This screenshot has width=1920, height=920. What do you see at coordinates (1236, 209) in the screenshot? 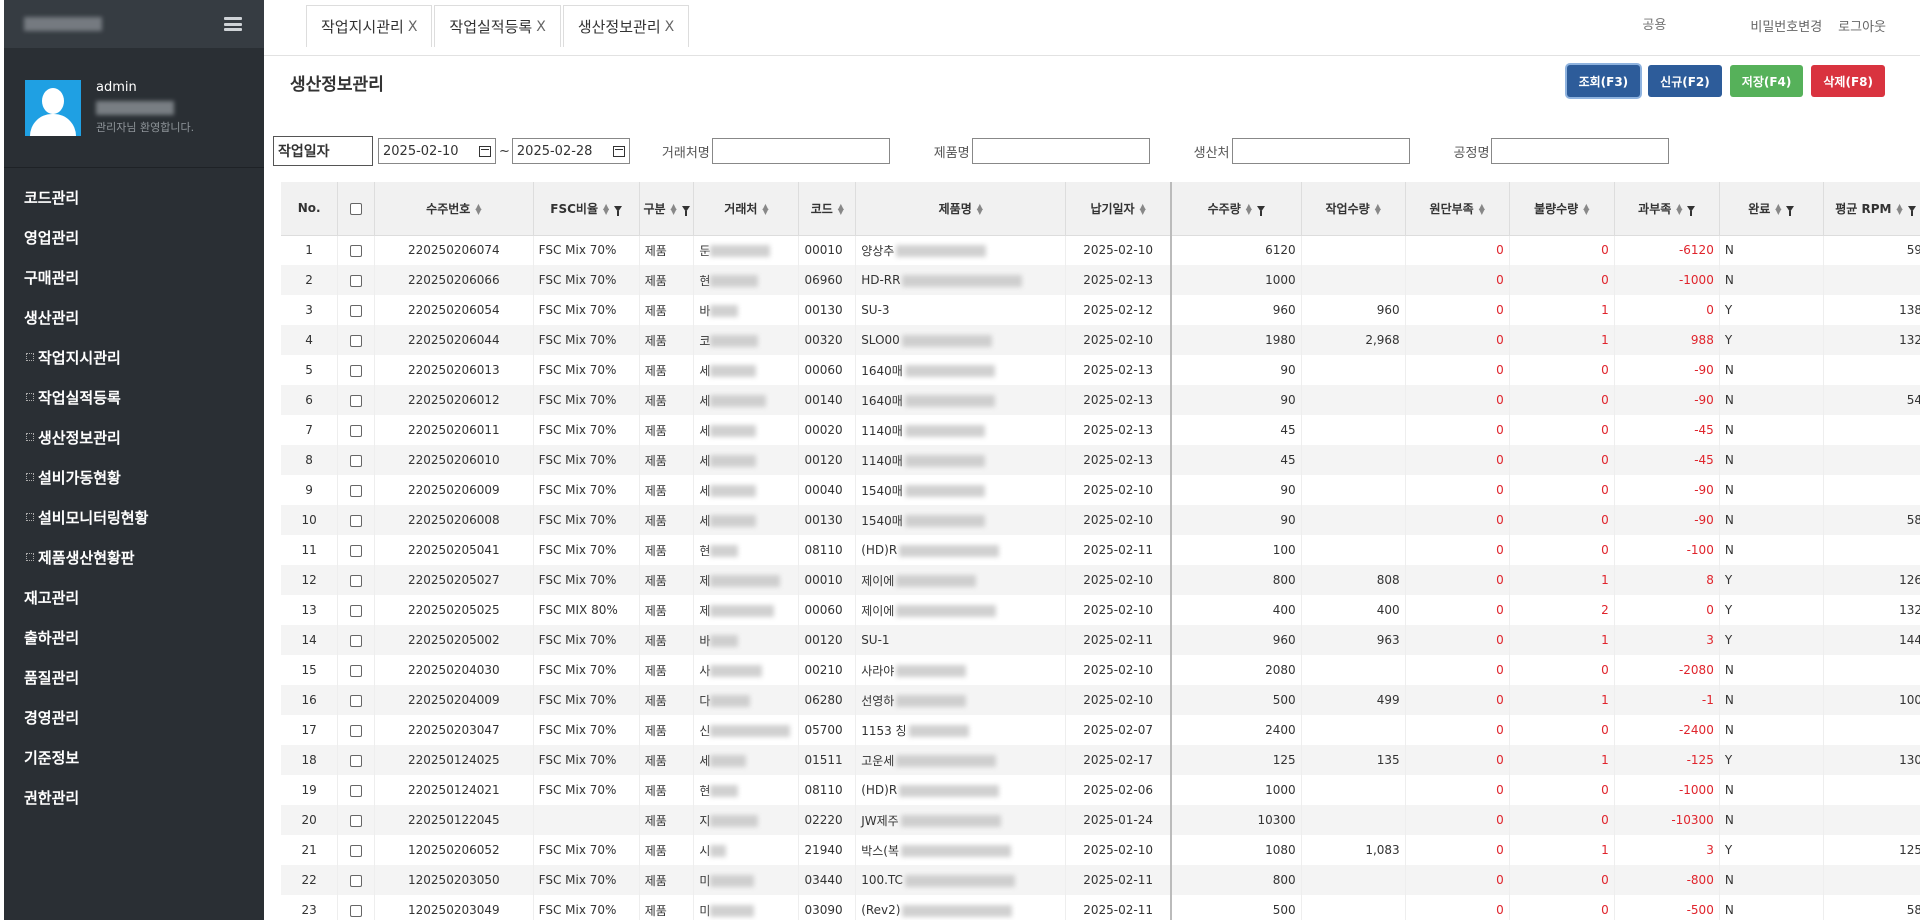
I see `col-header-order-qty: 수주량 ▲ ▼` at bounding box center [1236, 209].